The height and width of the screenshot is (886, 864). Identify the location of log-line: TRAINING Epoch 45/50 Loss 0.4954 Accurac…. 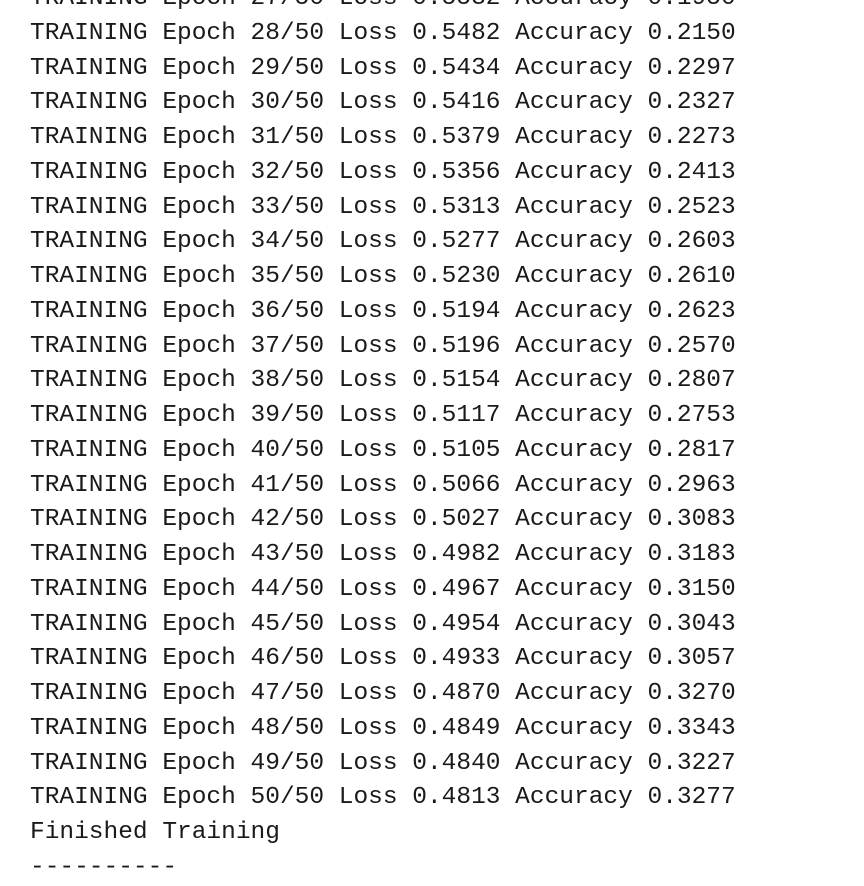
(383, 624).